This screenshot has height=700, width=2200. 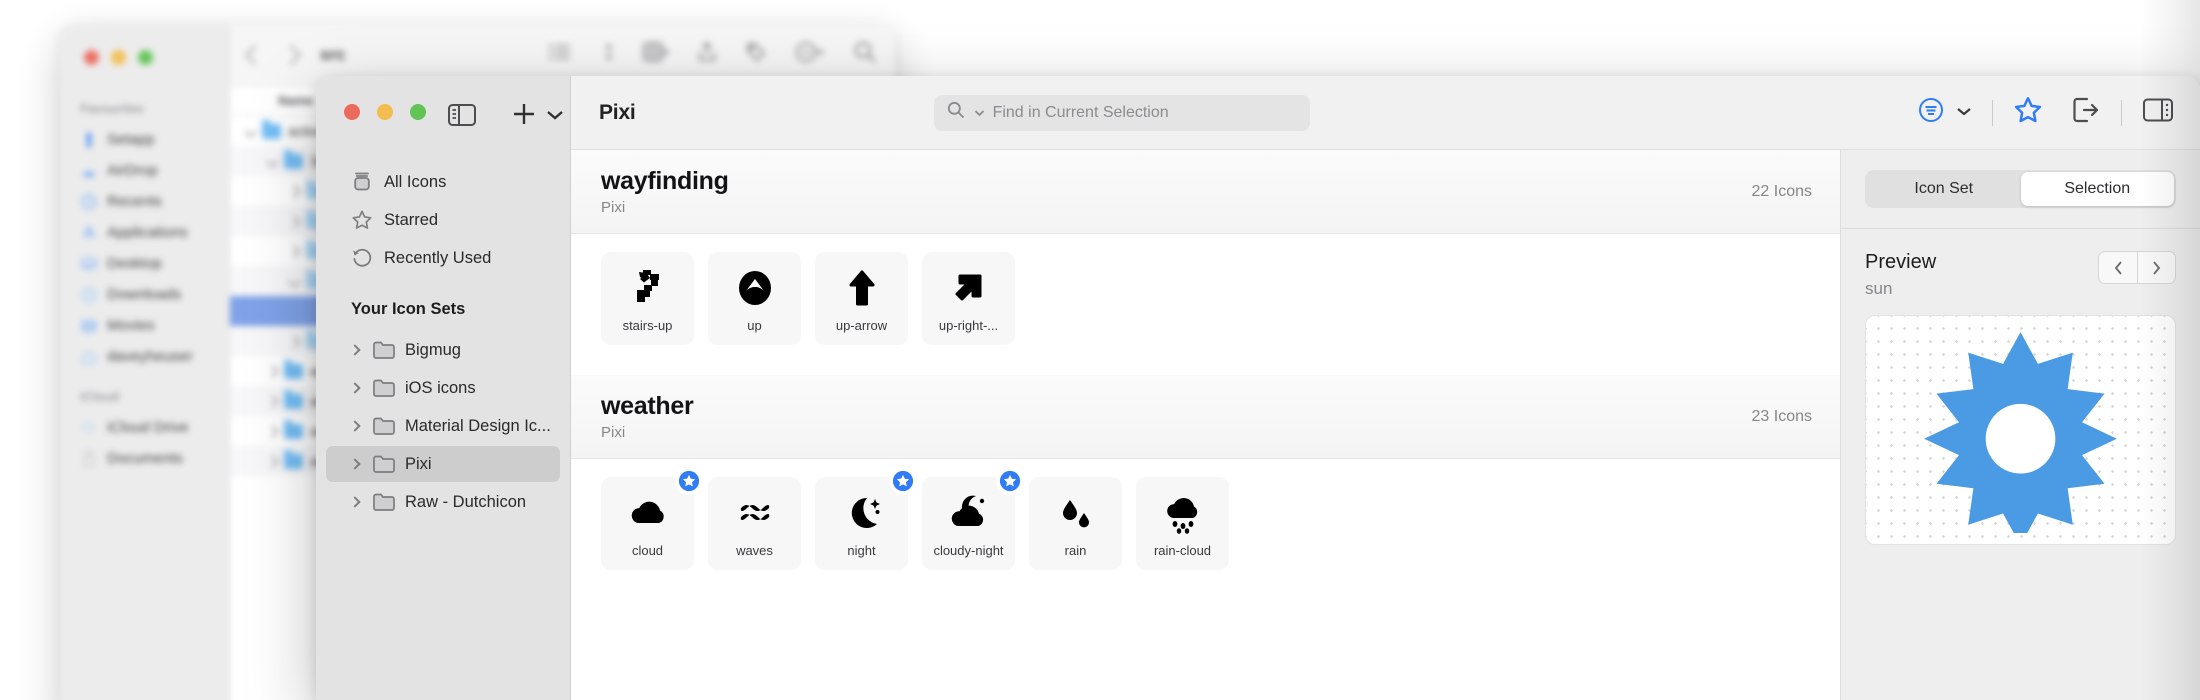 I want to click on forward-icon, so click(x=291, y=54).